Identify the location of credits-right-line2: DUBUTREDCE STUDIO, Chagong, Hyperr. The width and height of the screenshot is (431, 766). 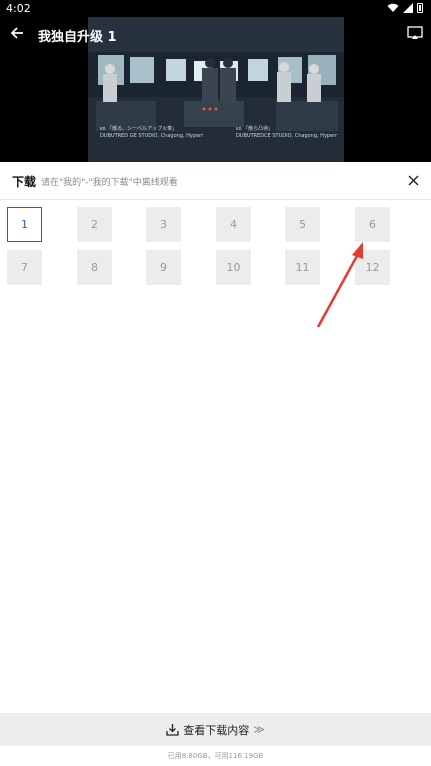
(287, 136).